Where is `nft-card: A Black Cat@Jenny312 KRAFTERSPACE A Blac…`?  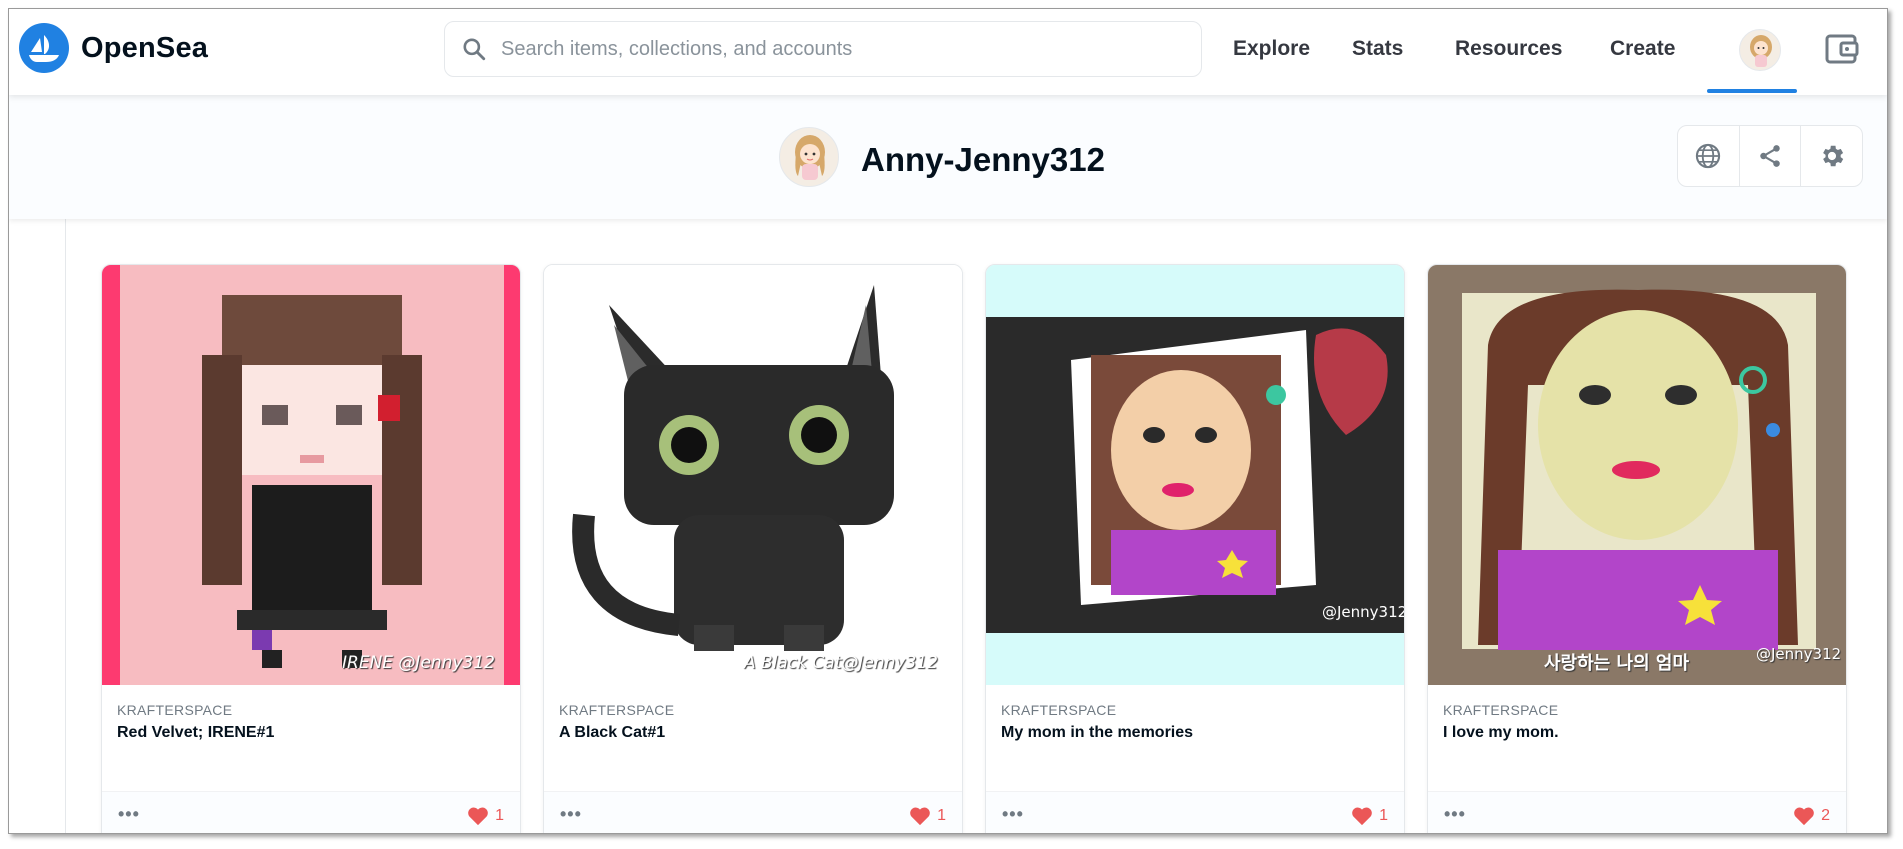 nft-card: A Black Cat@Jenny312 KRAFTERSPACE A Blac… is located at coordinates (753, 548).